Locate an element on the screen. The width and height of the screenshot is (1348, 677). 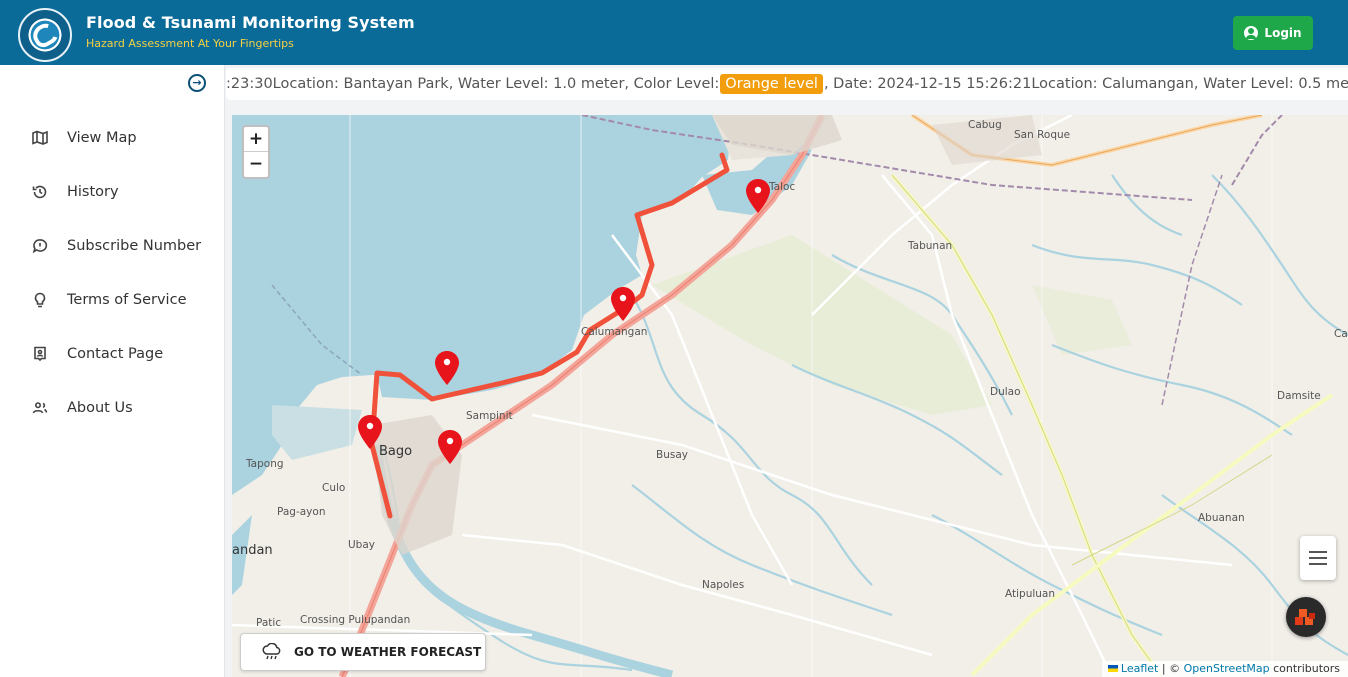
blocks-icon is located at coordinates (1305, 617).